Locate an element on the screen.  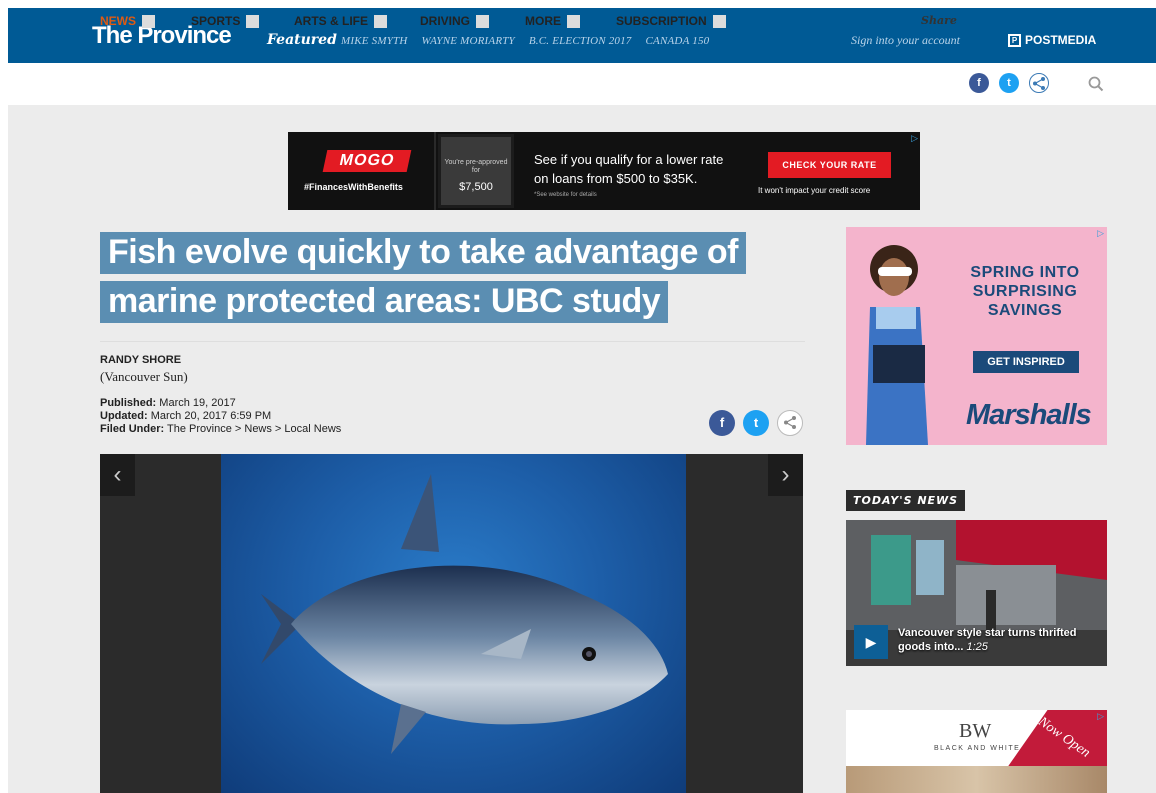
postmedia-label: POSTMEDIA is located at coordinates (1061, 40).